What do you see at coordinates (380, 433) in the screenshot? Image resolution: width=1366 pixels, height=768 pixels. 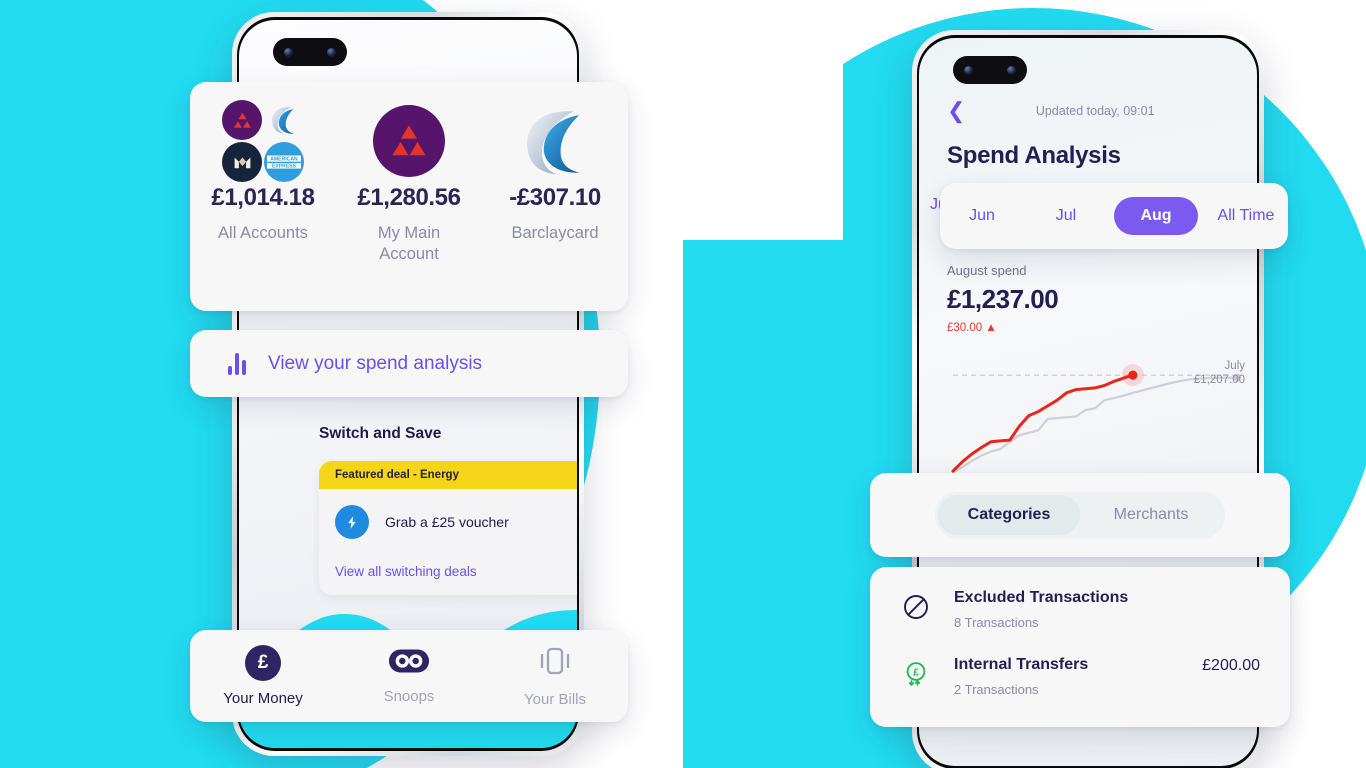 I see `switch-and-save-title: Switch and Save` at bounding box center [380, 433].